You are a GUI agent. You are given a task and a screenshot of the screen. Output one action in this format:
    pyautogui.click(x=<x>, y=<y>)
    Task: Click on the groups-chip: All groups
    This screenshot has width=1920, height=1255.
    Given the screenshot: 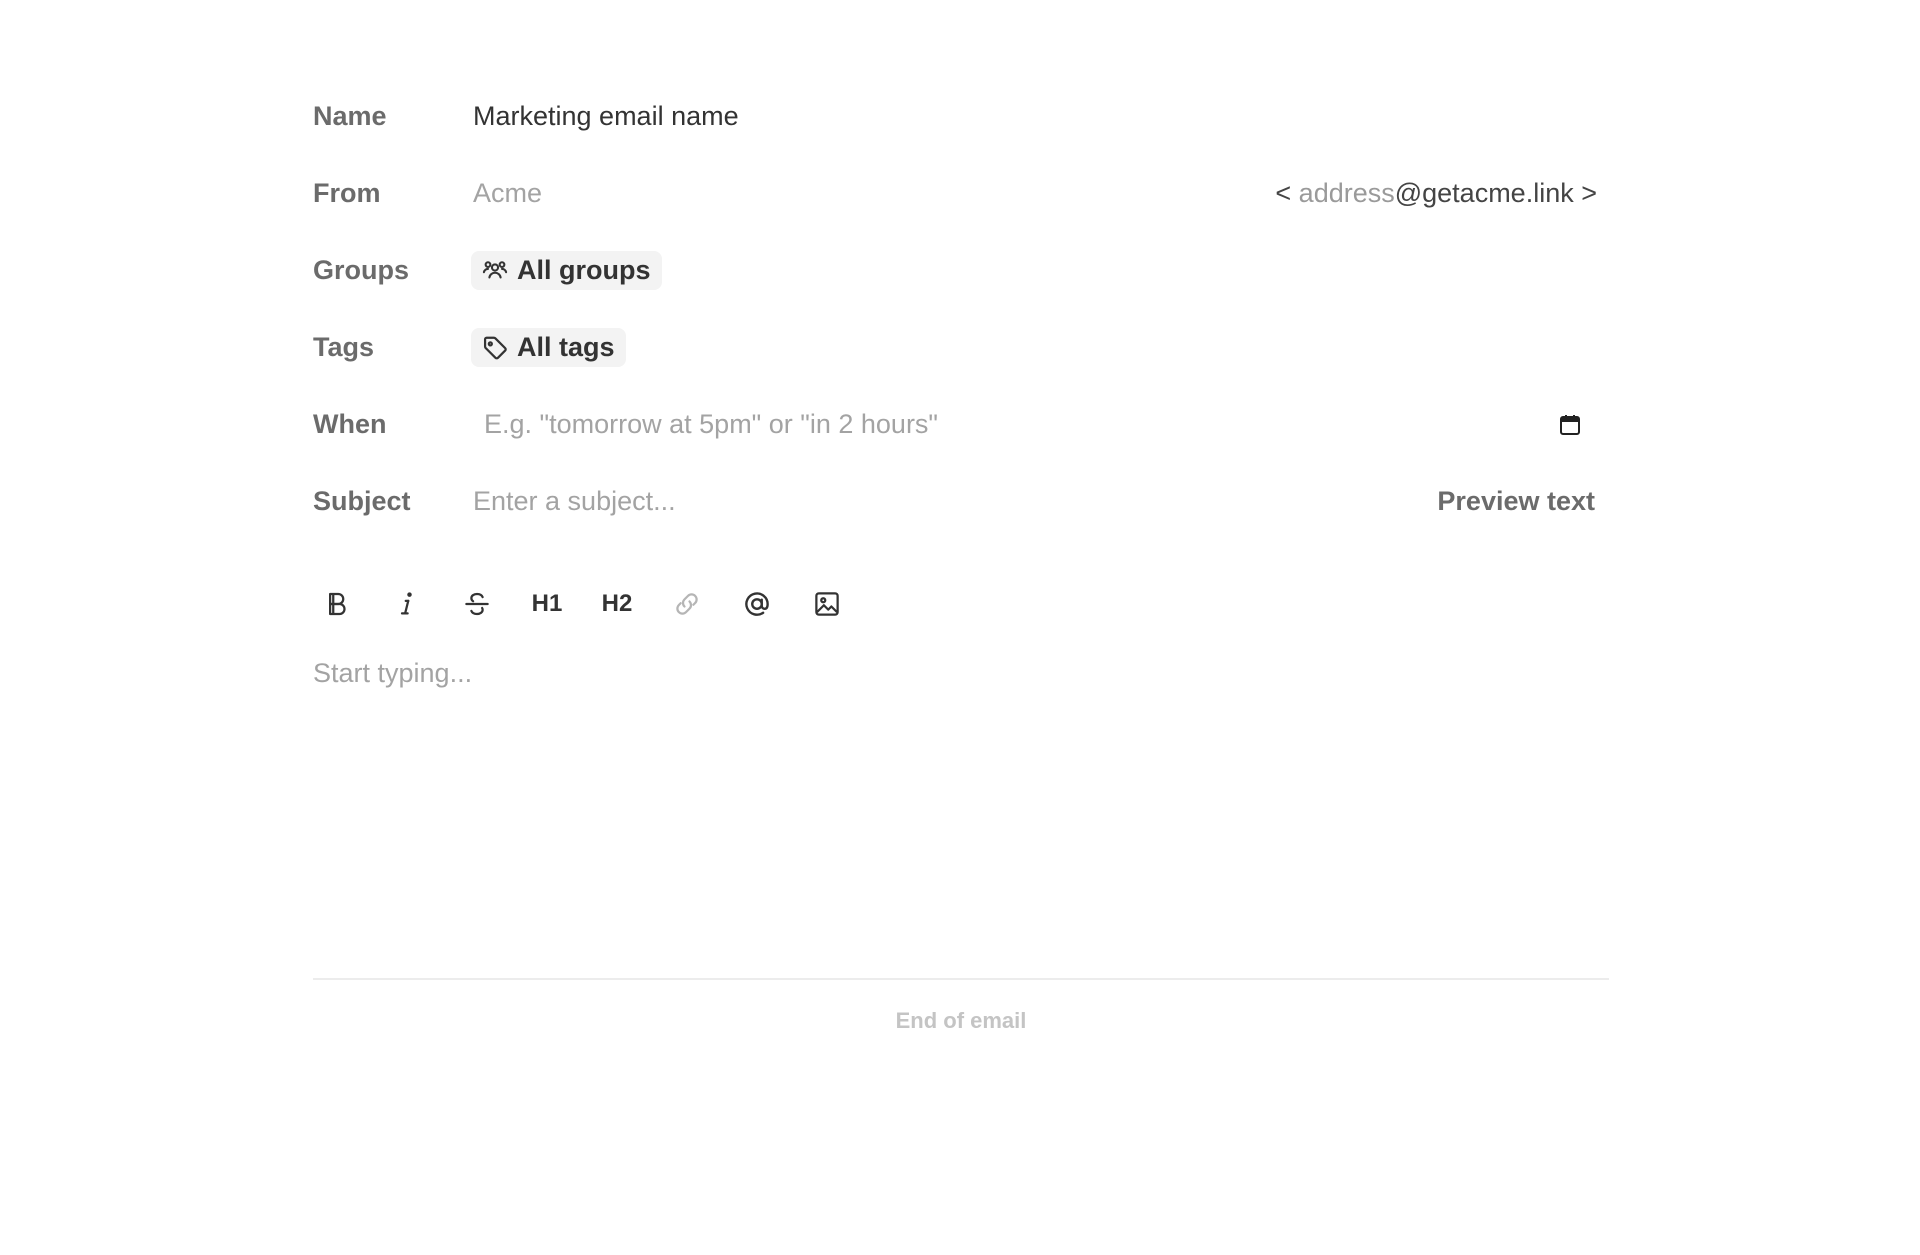 What is the action you would take?
    pyautogui.click(x=566, y=270)
    